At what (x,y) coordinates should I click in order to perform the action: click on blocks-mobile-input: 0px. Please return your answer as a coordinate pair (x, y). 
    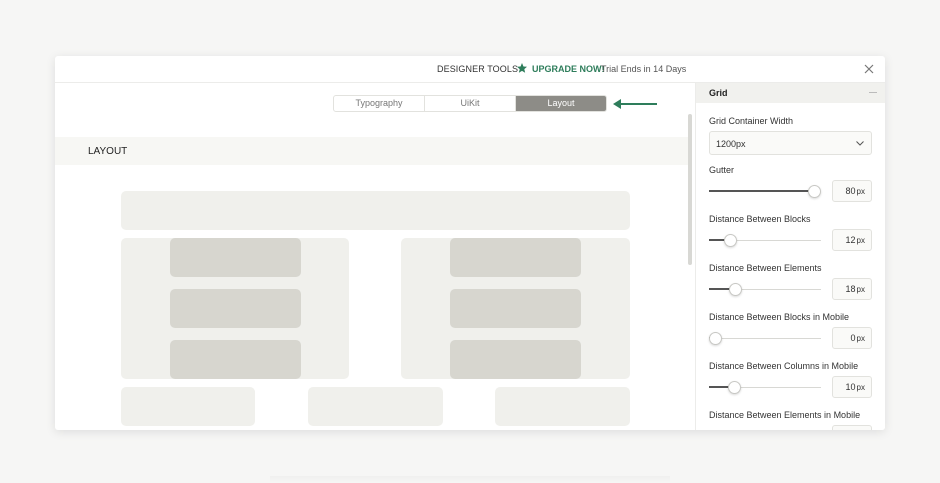
    Looking at the image, I should click on (852, 338).